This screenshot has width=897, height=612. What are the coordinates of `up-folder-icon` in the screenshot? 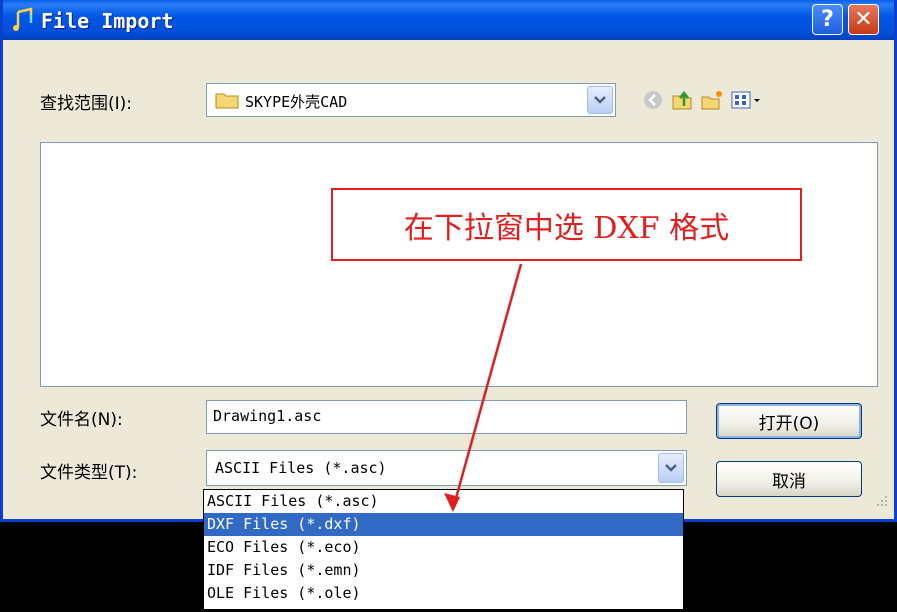 It's located at (682, 100).